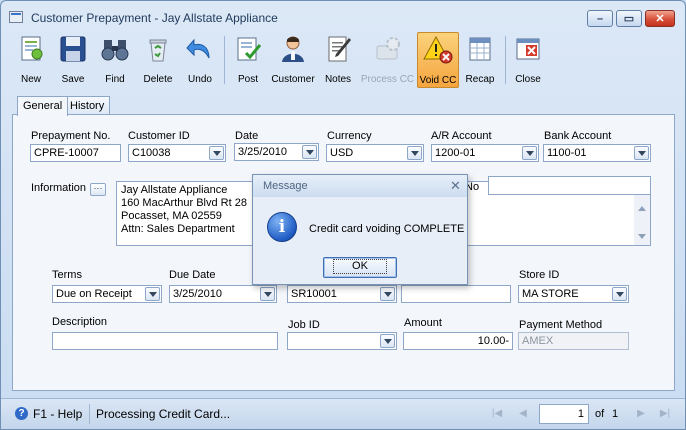 The image size is (686, 430). Describe the element at coordinates (539, 275) in the screenshot. I see `store-id-label: Store ID` at that location.